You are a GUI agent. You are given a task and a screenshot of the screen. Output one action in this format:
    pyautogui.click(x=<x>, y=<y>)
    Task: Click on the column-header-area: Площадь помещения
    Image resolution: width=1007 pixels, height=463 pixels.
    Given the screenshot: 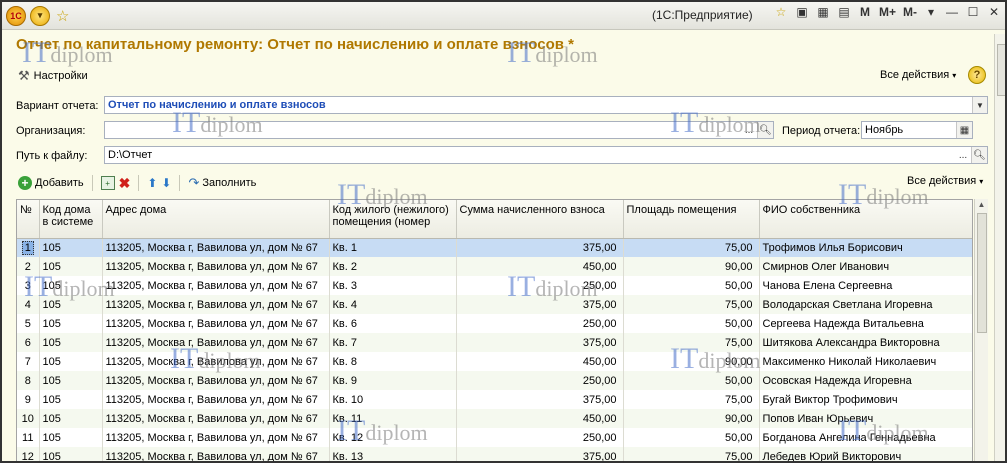 What is the action you would take?
    pyautogui.click(x=691, y=219)
    